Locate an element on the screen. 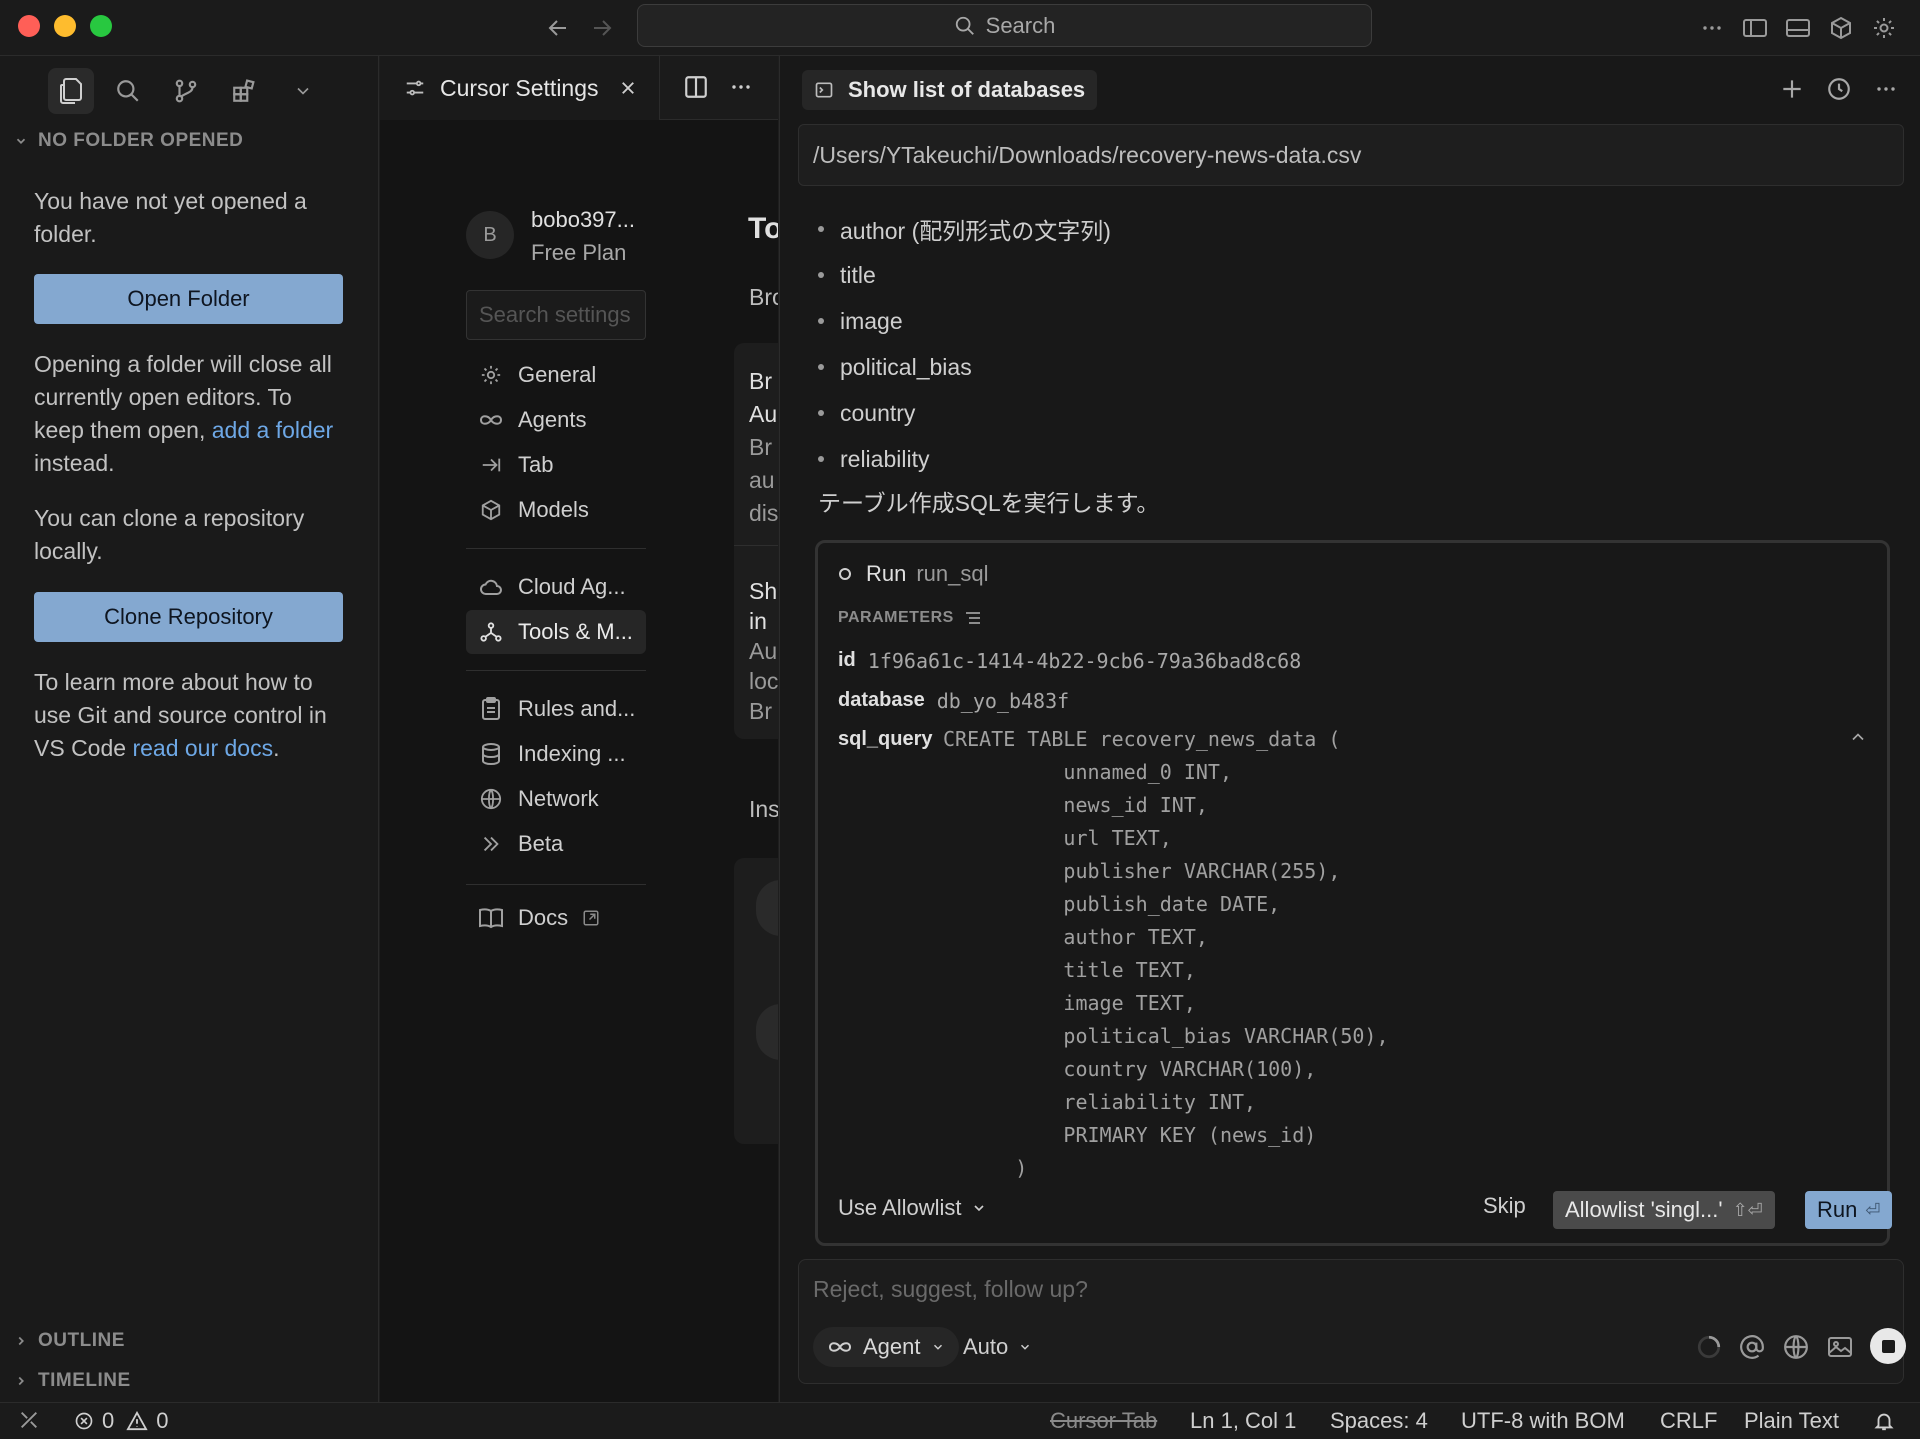  model-selector: Auto is located at coordinates (997, 1347).